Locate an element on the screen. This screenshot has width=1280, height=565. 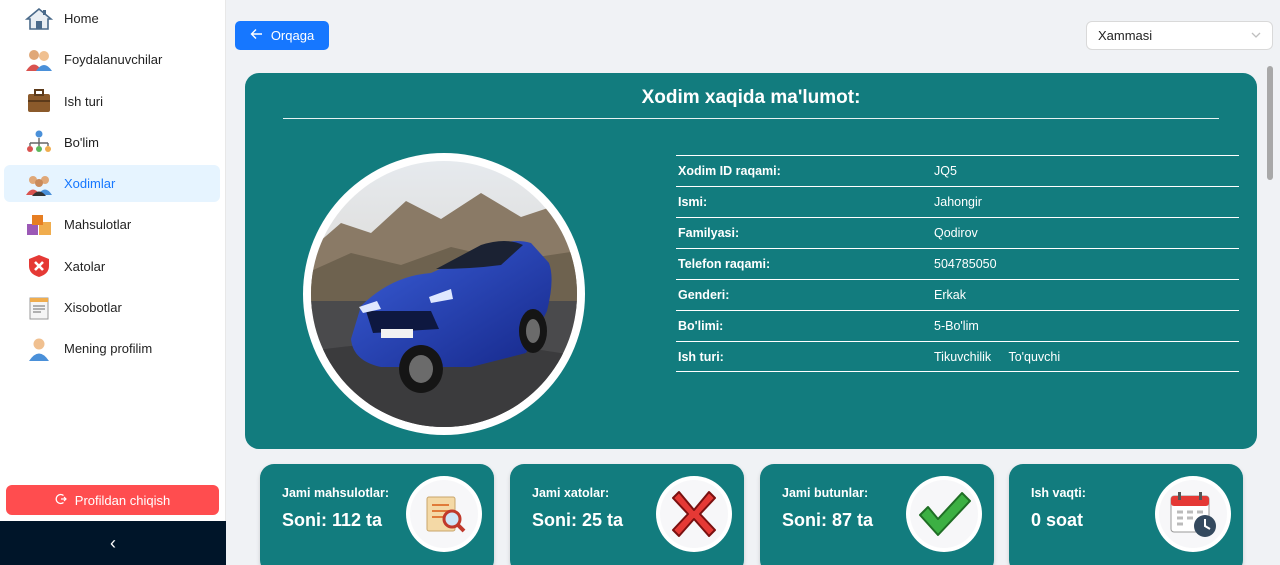
sidebar-item-foydalanuvchilar: Foydalanuvchilar is located at coordinates (112, 59).